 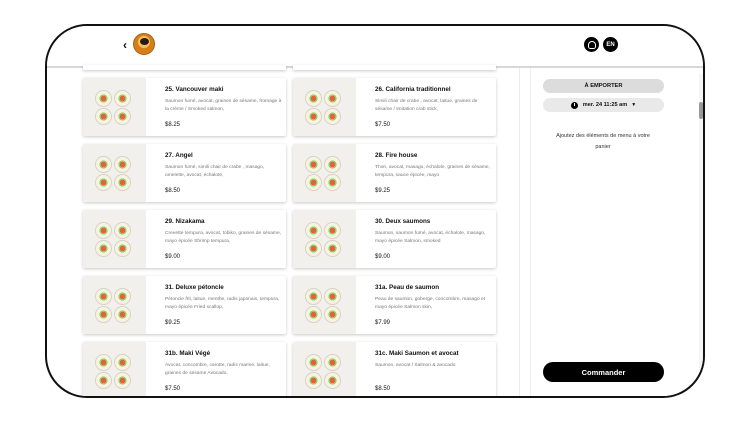 What do you see at coordinates (375, 47) in the screenshot?
I see `top-navigation: ‹ EN` at bounding box center [375, 47].